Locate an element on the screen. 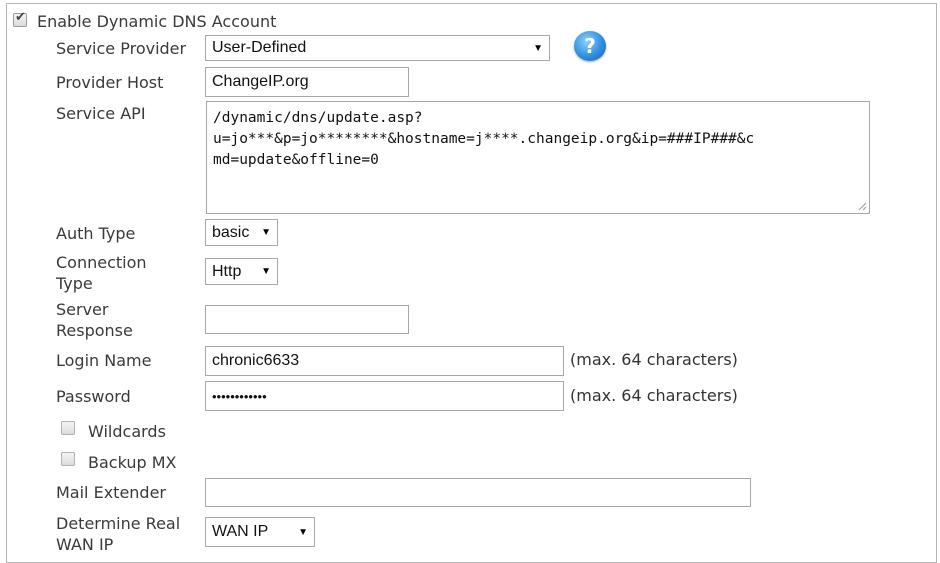 Image resolution: width=940 pixels, height=563 pixels. service-provider-label: Service Provider is located at coordinates (121, 48).